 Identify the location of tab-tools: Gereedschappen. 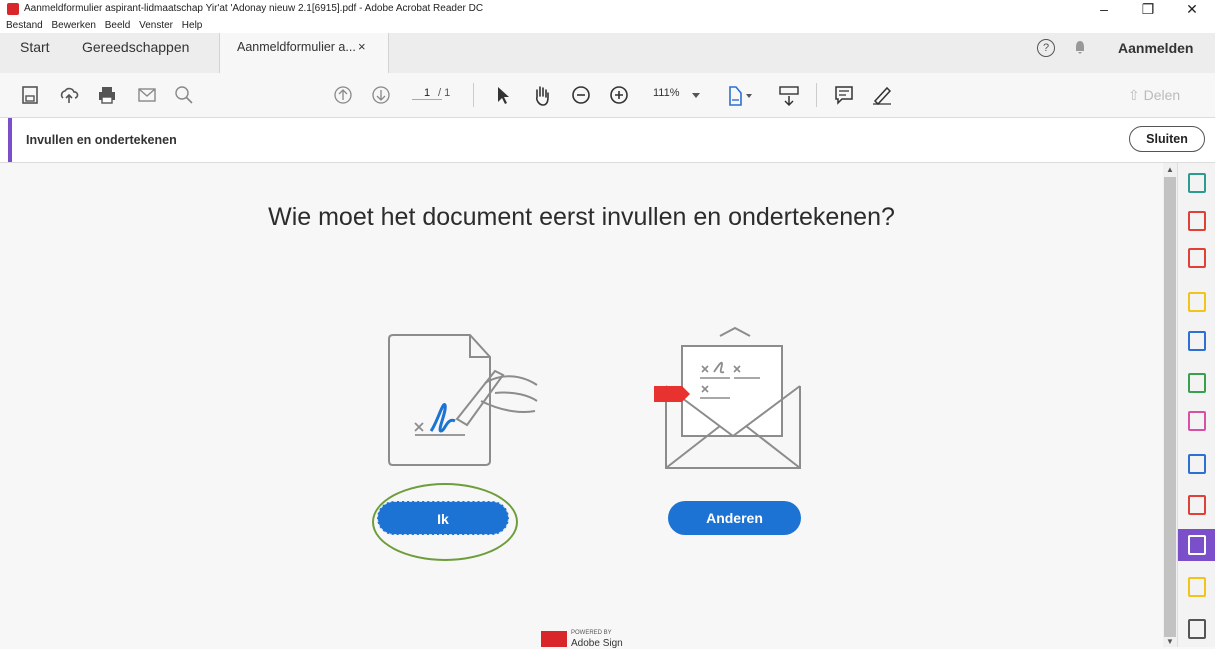
(135, 53).